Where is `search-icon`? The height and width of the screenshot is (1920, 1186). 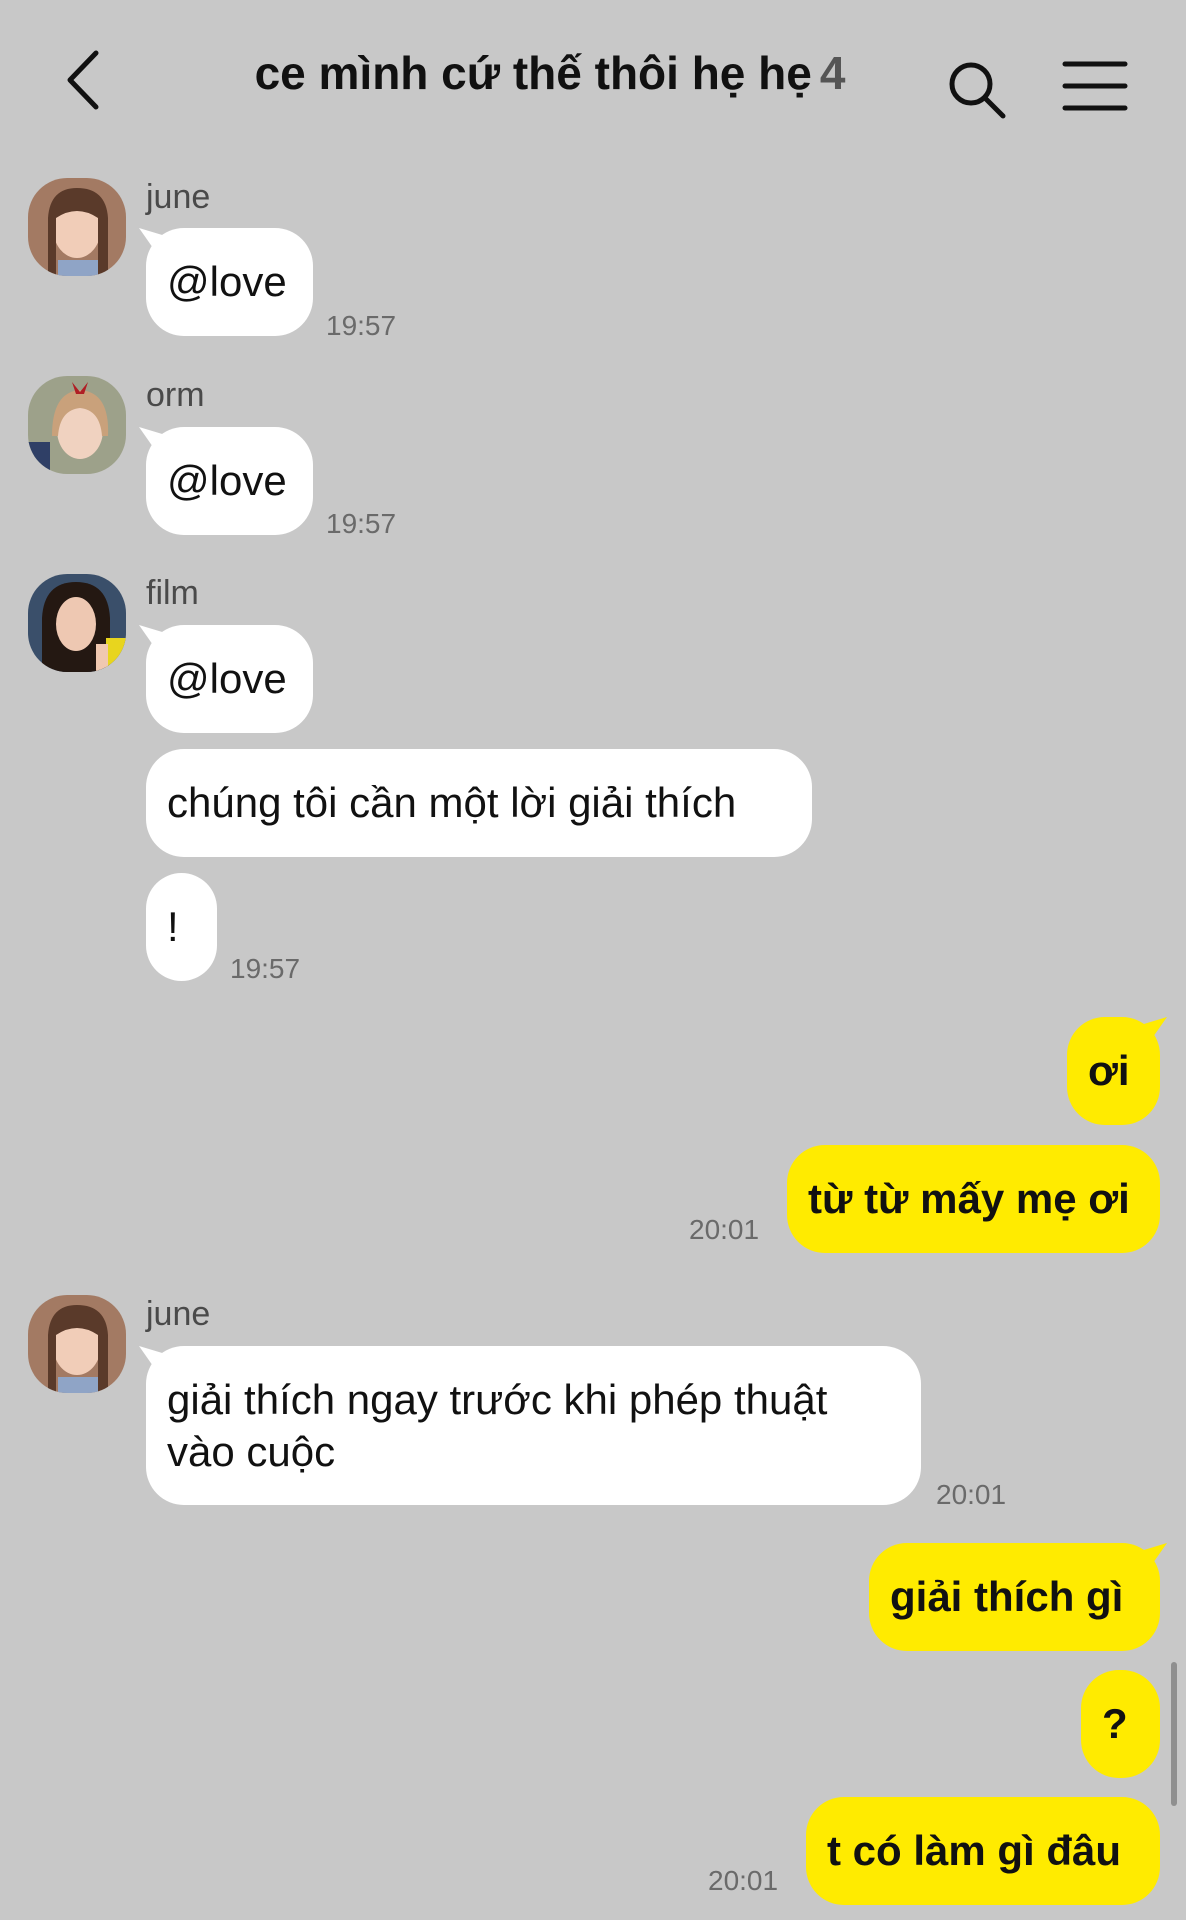 search-icon is located at coordinates (977, 90).